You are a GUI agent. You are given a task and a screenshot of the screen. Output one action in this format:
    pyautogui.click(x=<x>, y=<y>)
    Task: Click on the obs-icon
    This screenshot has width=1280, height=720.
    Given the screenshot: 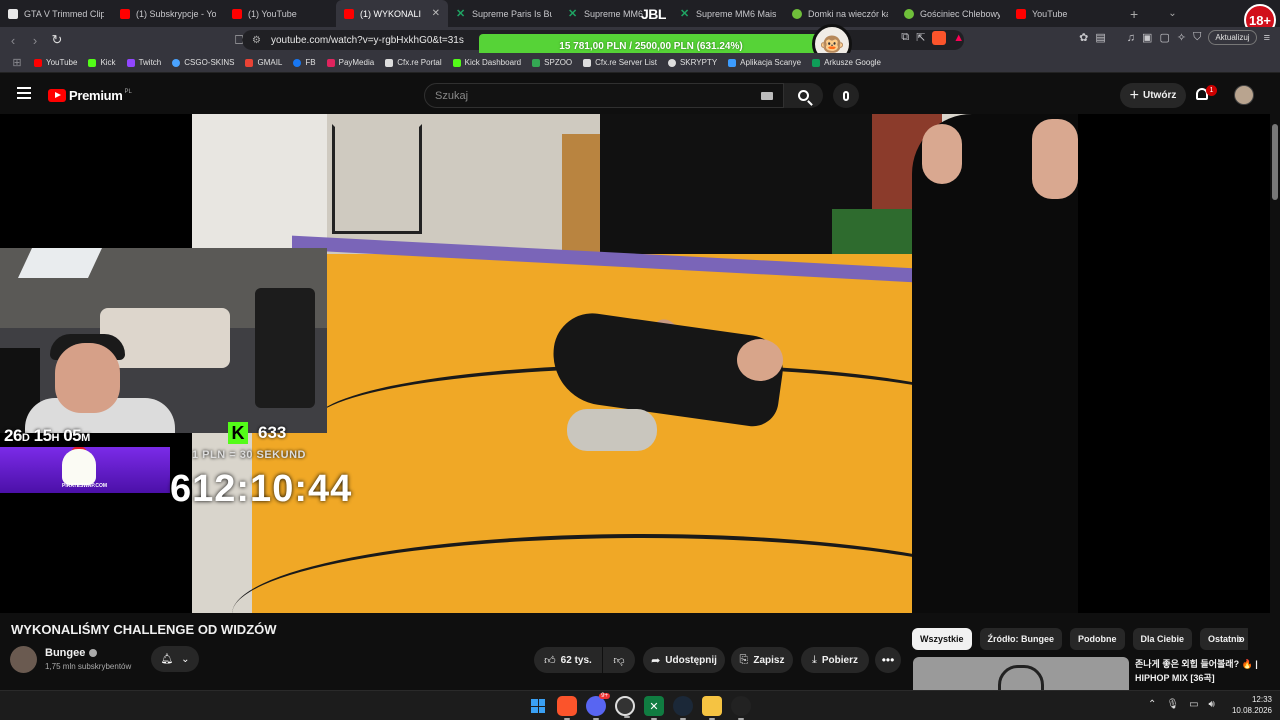 What is the action you would take?
    pyautogui.click(x=625, y=707)
    